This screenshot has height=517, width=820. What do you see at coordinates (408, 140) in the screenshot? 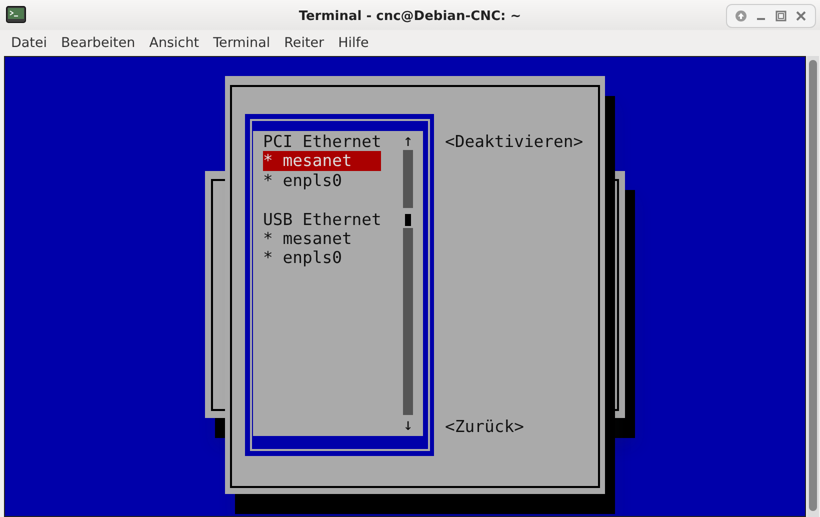
I see `scroll-up-arrow: ↑` at bounding box center [408, 140].